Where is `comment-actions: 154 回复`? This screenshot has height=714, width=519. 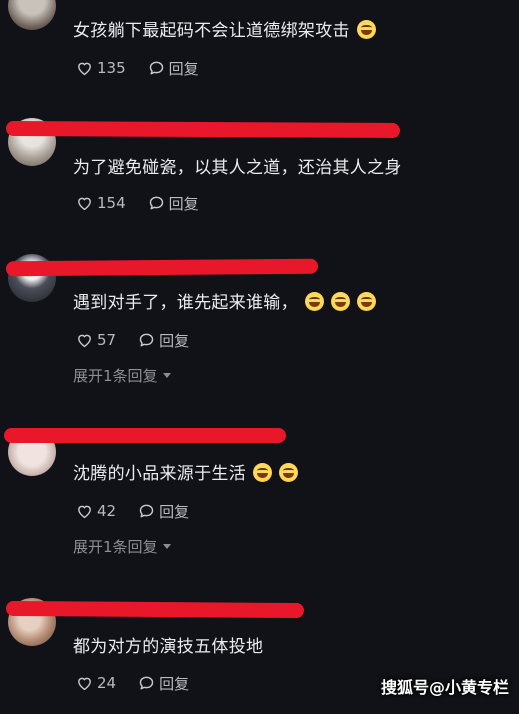 comment-actions: 154 回复 is located at coordinates (137, 203).